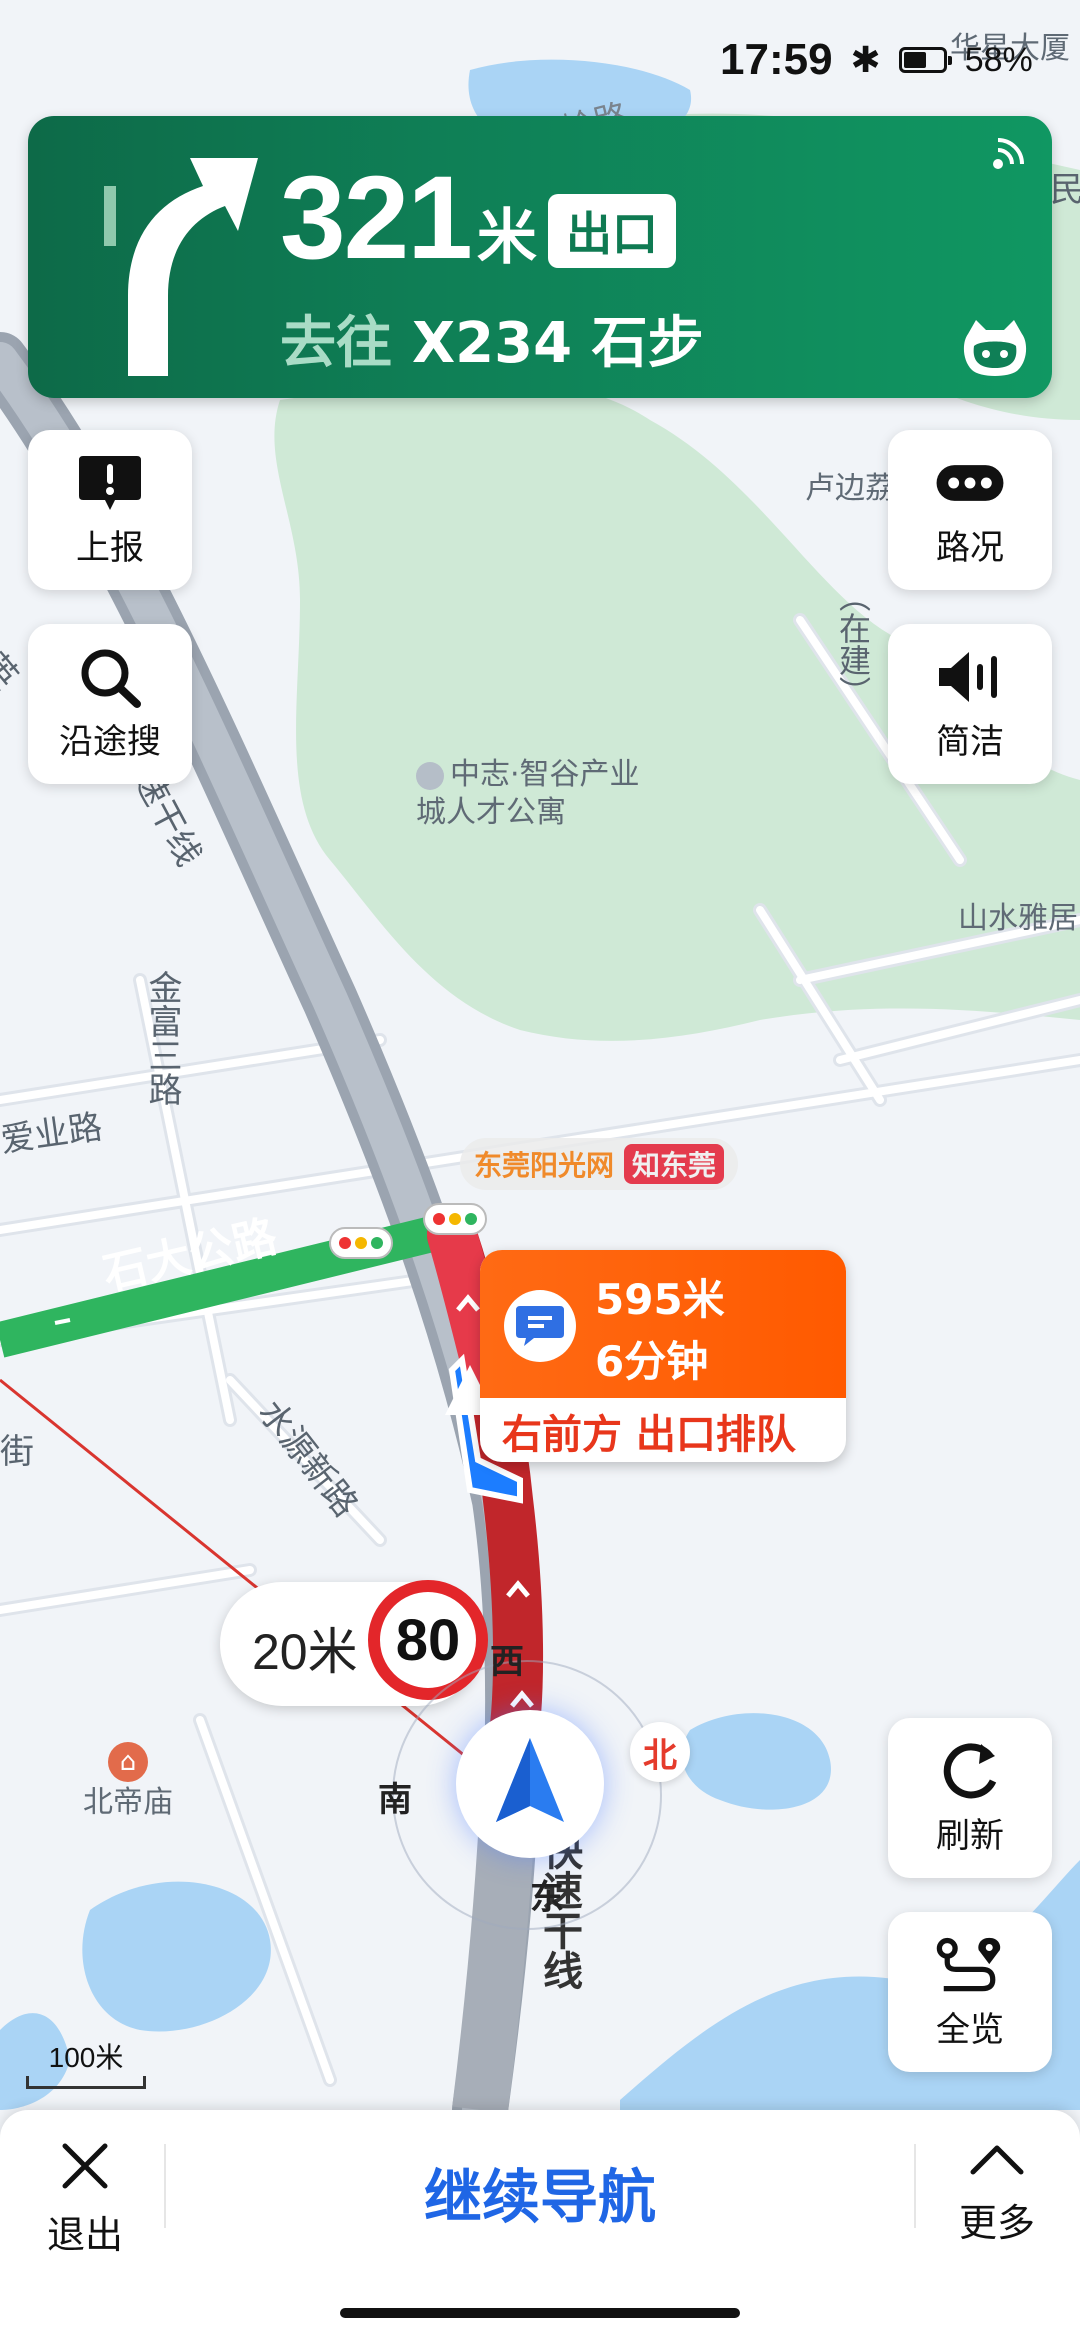 Image resolution: width=1080 pixels, height=2340 pixels. I want to click on divider-right, so click(915, 2186).